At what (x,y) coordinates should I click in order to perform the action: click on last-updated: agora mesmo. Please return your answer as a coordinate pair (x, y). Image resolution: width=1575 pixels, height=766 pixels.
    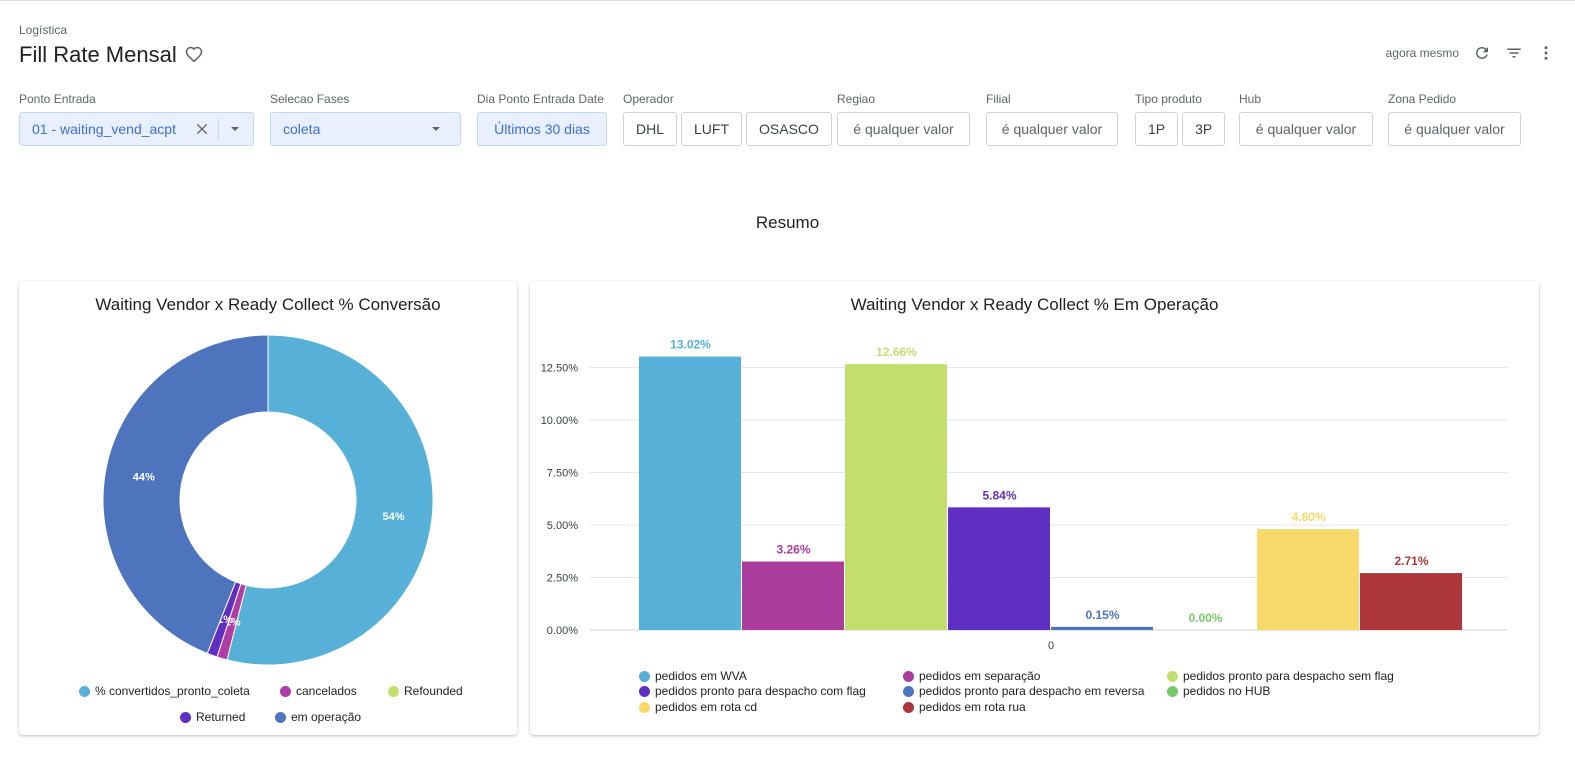
    Looking at the image, I should click on (1422, 53).